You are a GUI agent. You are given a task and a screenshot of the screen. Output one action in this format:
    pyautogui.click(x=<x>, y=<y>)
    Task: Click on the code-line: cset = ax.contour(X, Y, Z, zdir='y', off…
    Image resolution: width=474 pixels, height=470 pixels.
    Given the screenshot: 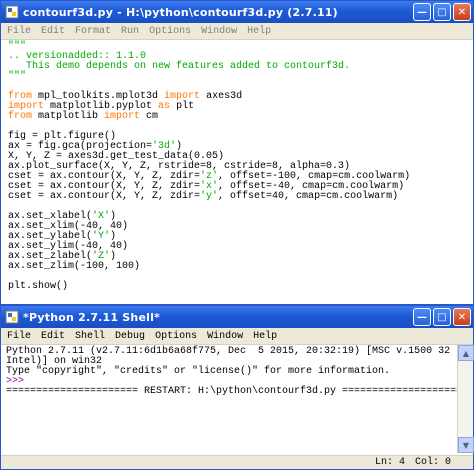 What is the action you would take?
    pyautogui.click(x=203, y=196)
    